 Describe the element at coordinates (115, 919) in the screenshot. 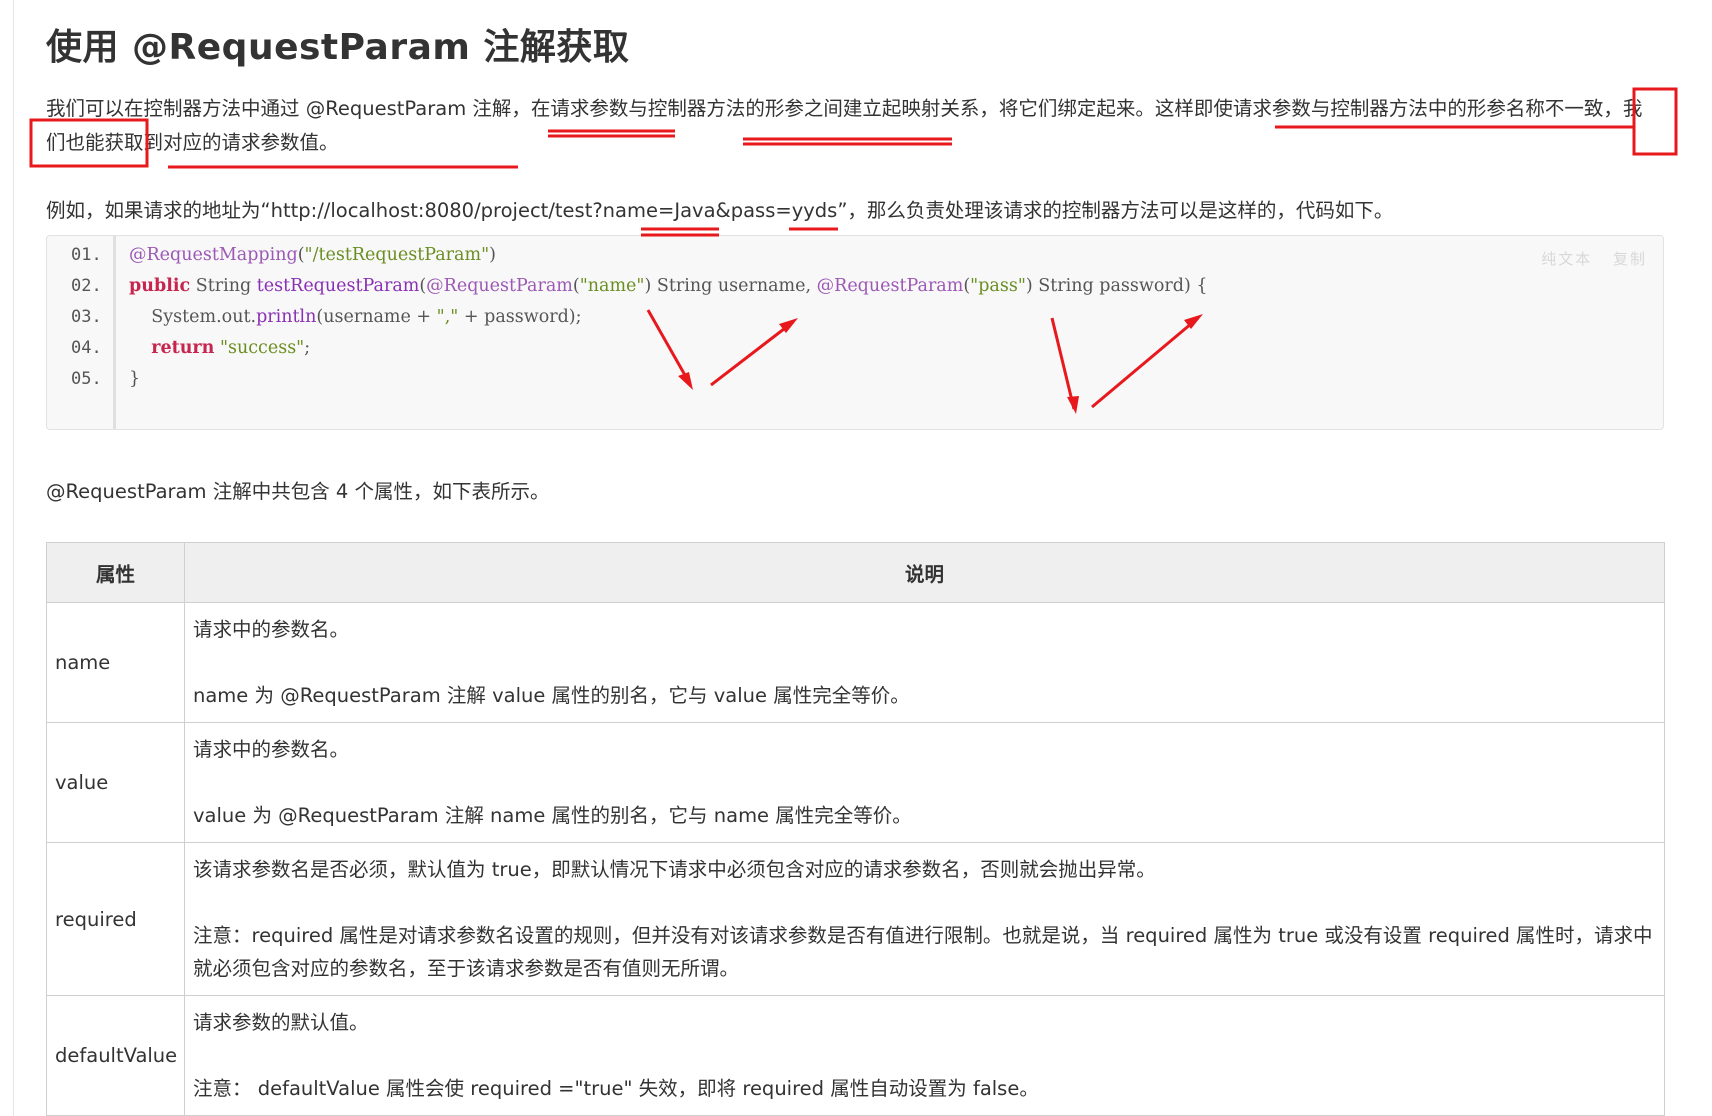

I see `attribute-name: required` at that location.